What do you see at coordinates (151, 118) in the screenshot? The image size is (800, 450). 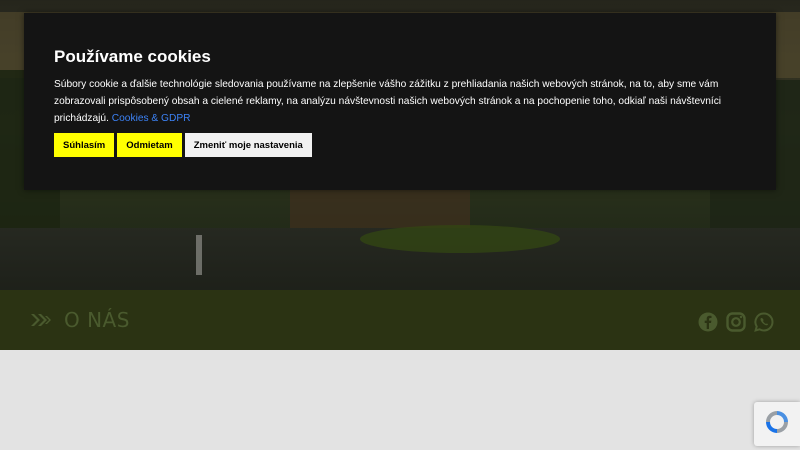 I see `cookies-gdpr-link: Cookies & GDPR` at bounding box center [151, 118].